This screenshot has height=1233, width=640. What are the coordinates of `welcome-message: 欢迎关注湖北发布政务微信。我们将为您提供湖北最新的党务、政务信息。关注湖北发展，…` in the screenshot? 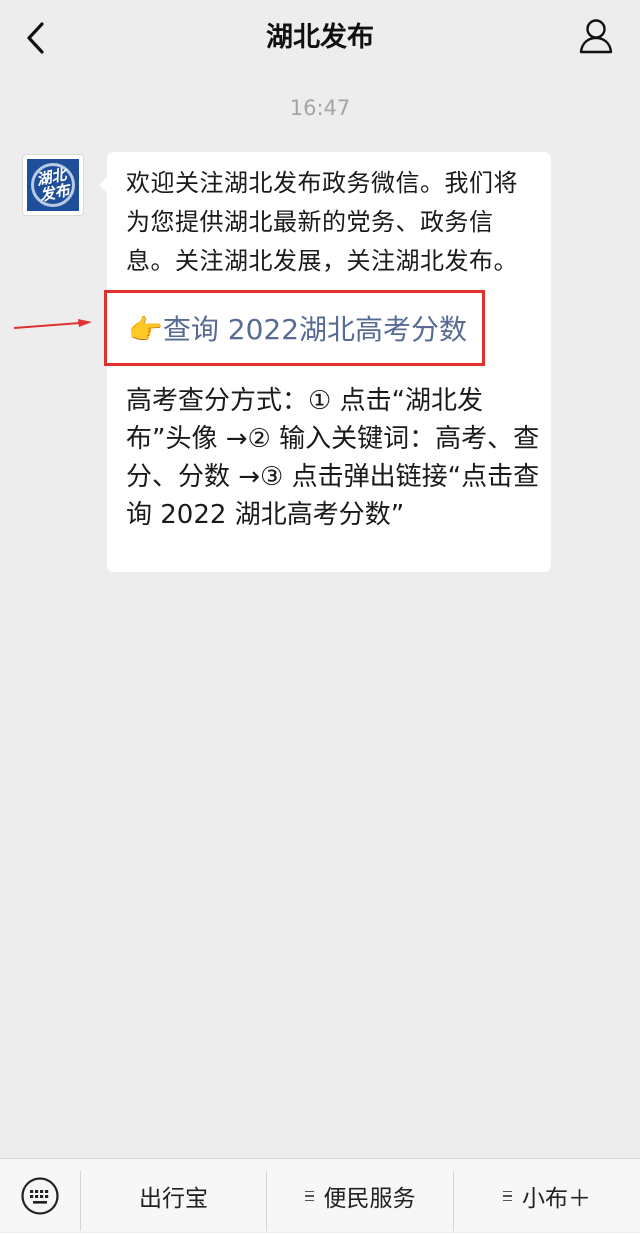 It's located at (322, 222).